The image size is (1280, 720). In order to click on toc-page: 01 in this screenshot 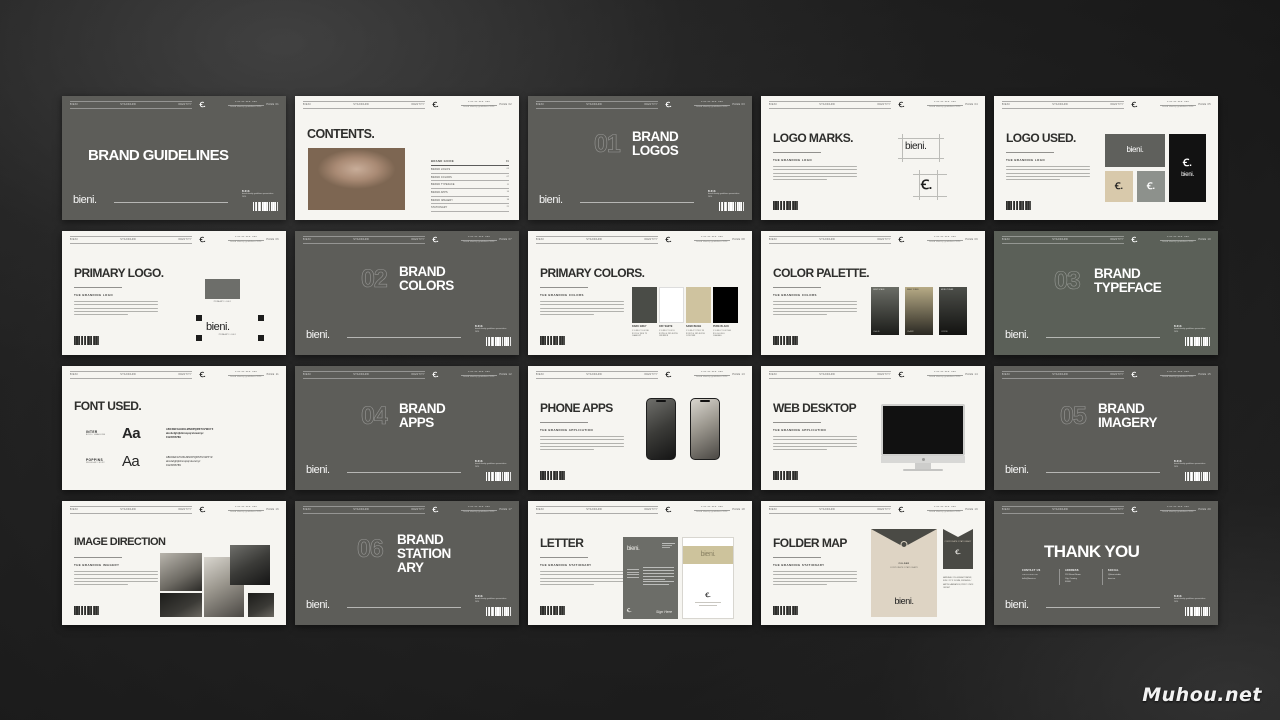, I will do `click(507, 161)`.